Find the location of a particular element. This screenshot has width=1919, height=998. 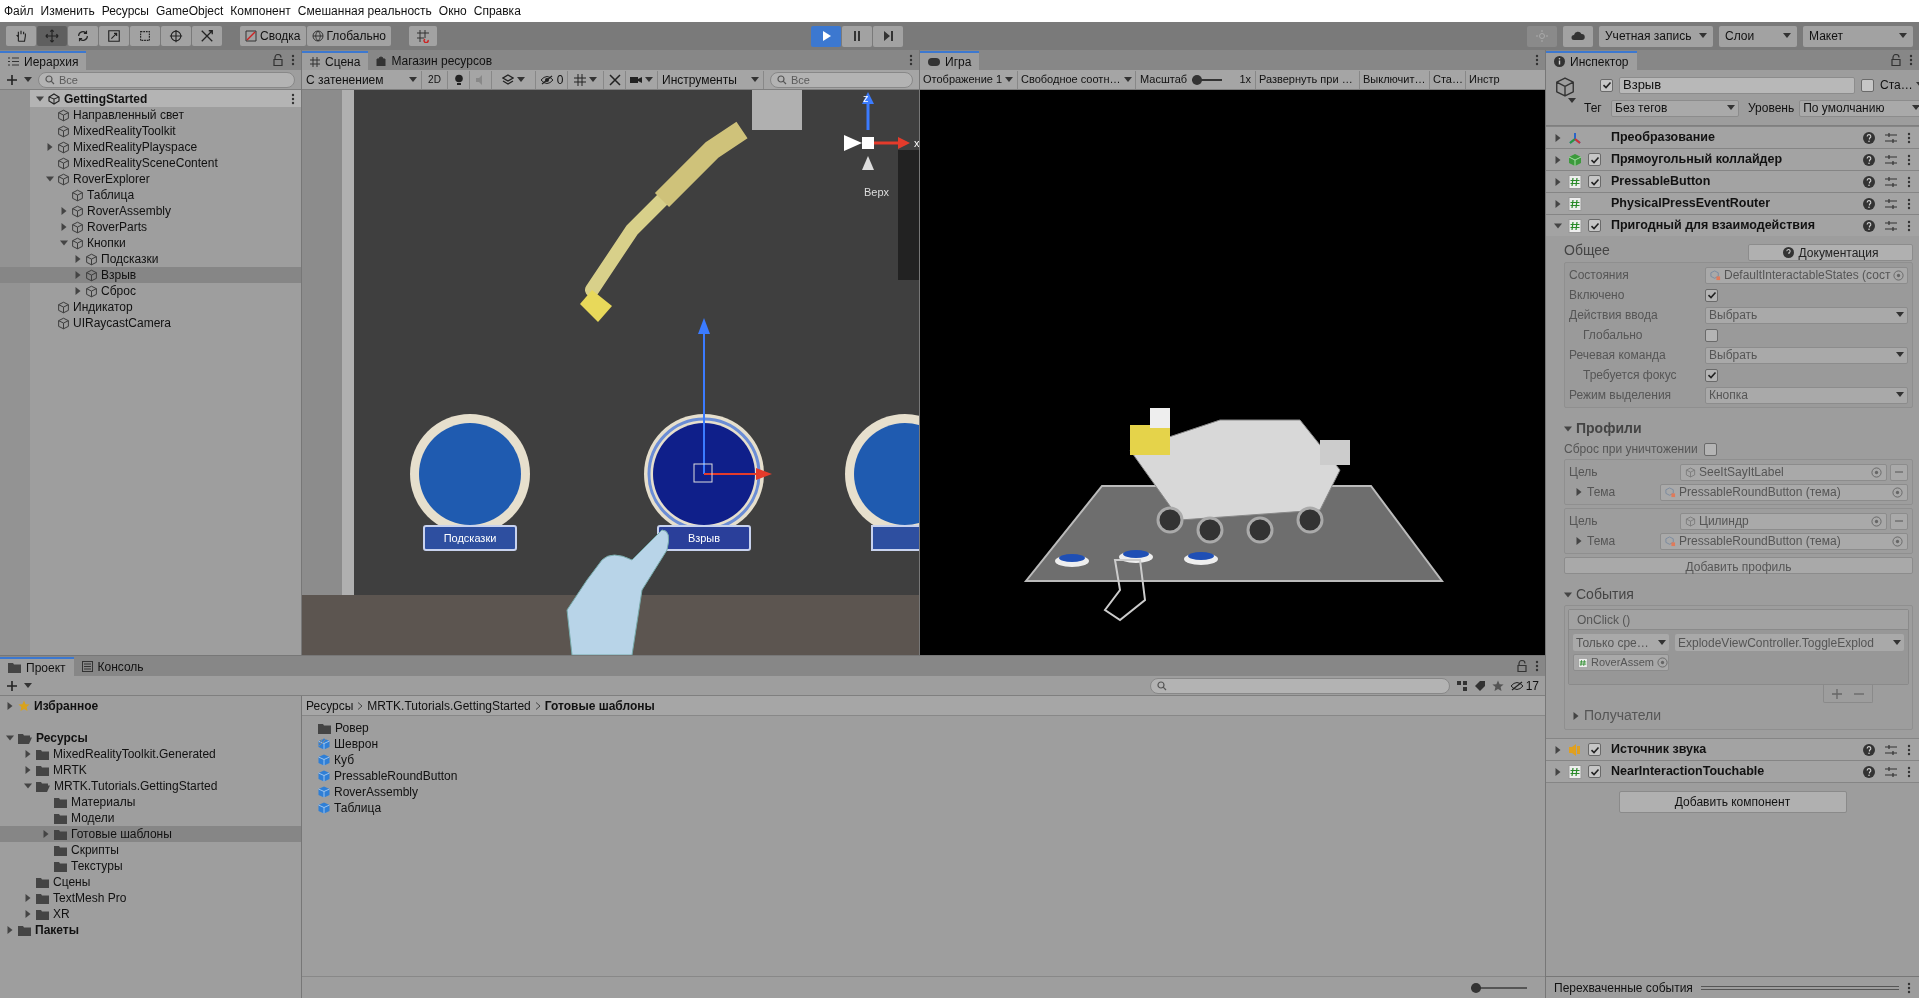

tree-item: Взрыв is located at coordinates (150, 275).